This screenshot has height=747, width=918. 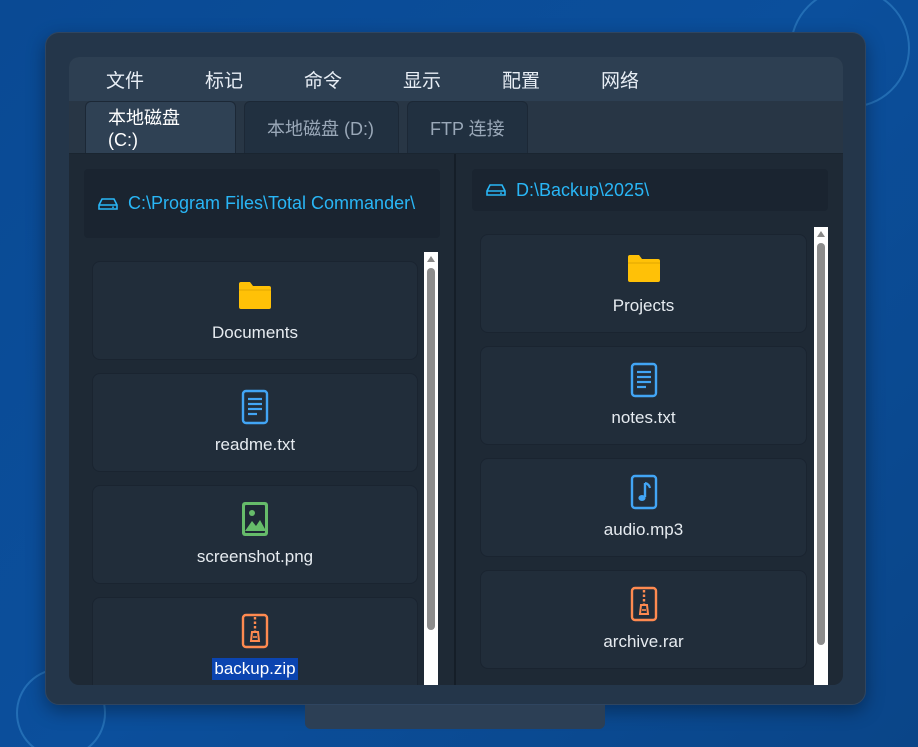 What do you see at coordinates (255, 669) in the screenshot?
I see `file-name: backup.zip` at bounding box center [255, 669].